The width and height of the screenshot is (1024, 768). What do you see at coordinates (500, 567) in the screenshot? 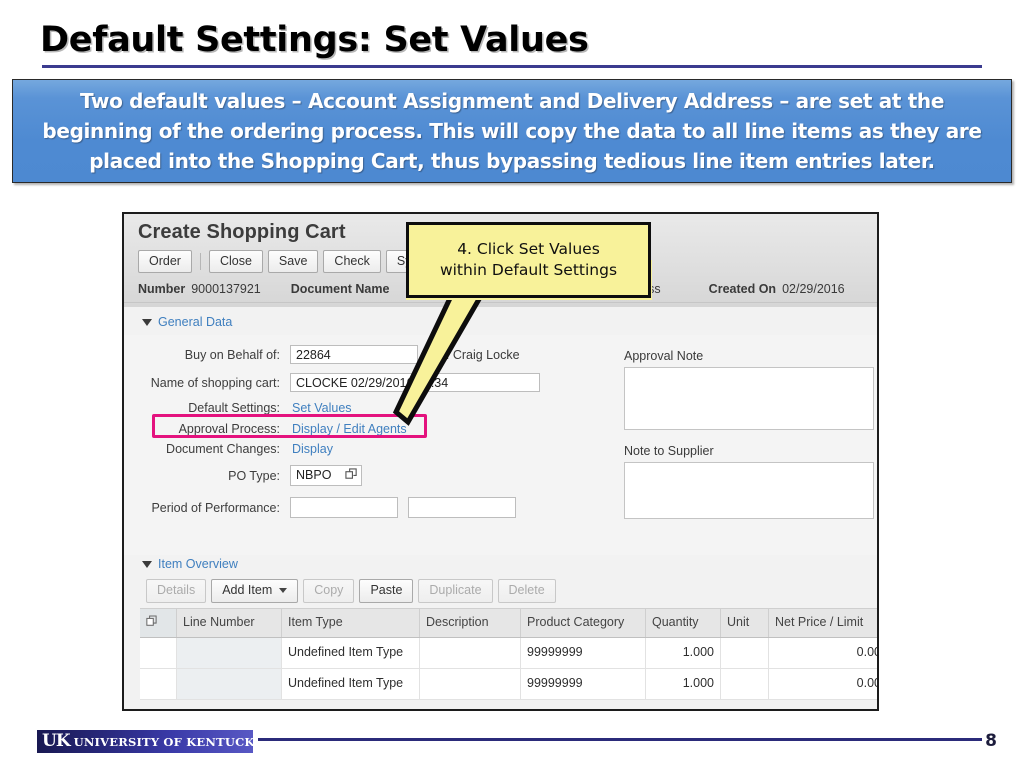
I see `section-item-overview: Item Overview` at bounding box center [500, 567].